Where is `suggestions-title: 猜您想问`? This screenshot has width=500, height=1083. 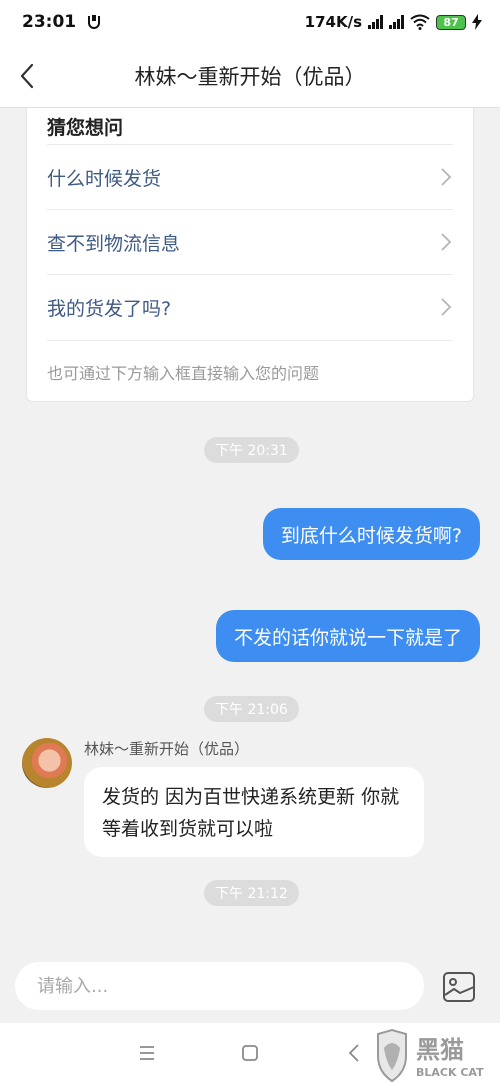 suggestions-title: 猜您想问 is located at coordinates (85, 127).